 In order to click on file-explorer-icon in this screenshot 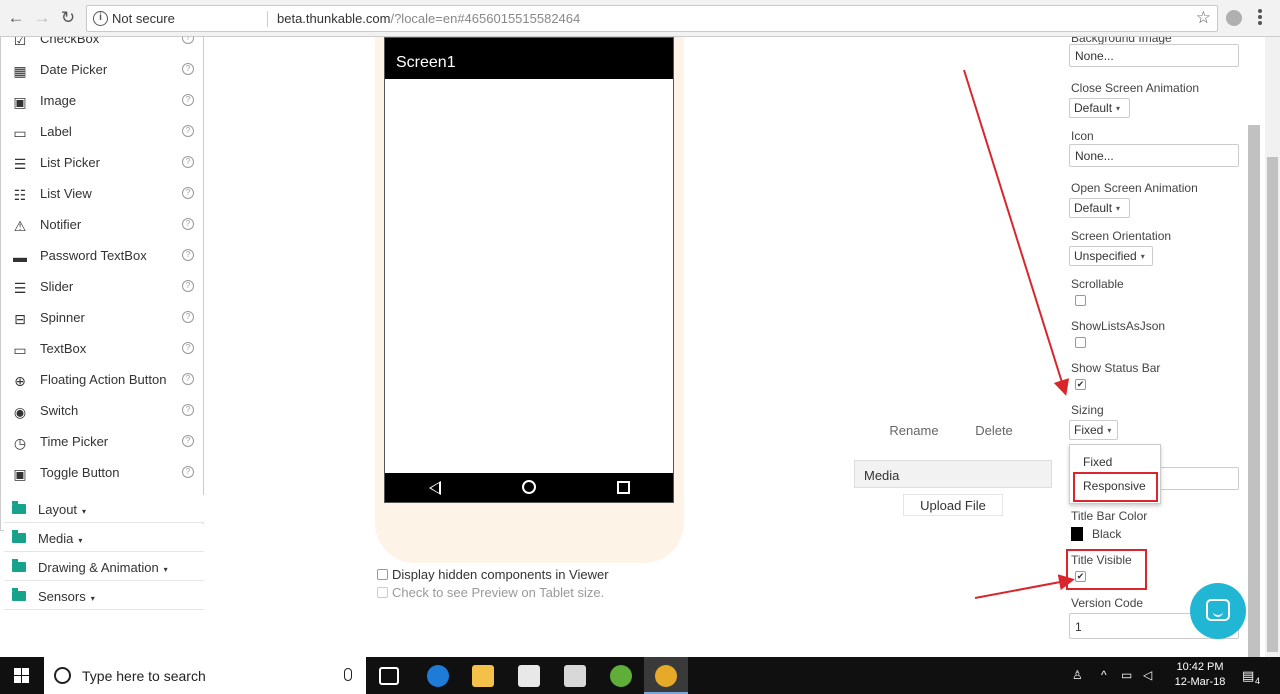, I will do `click(483, 676)`.